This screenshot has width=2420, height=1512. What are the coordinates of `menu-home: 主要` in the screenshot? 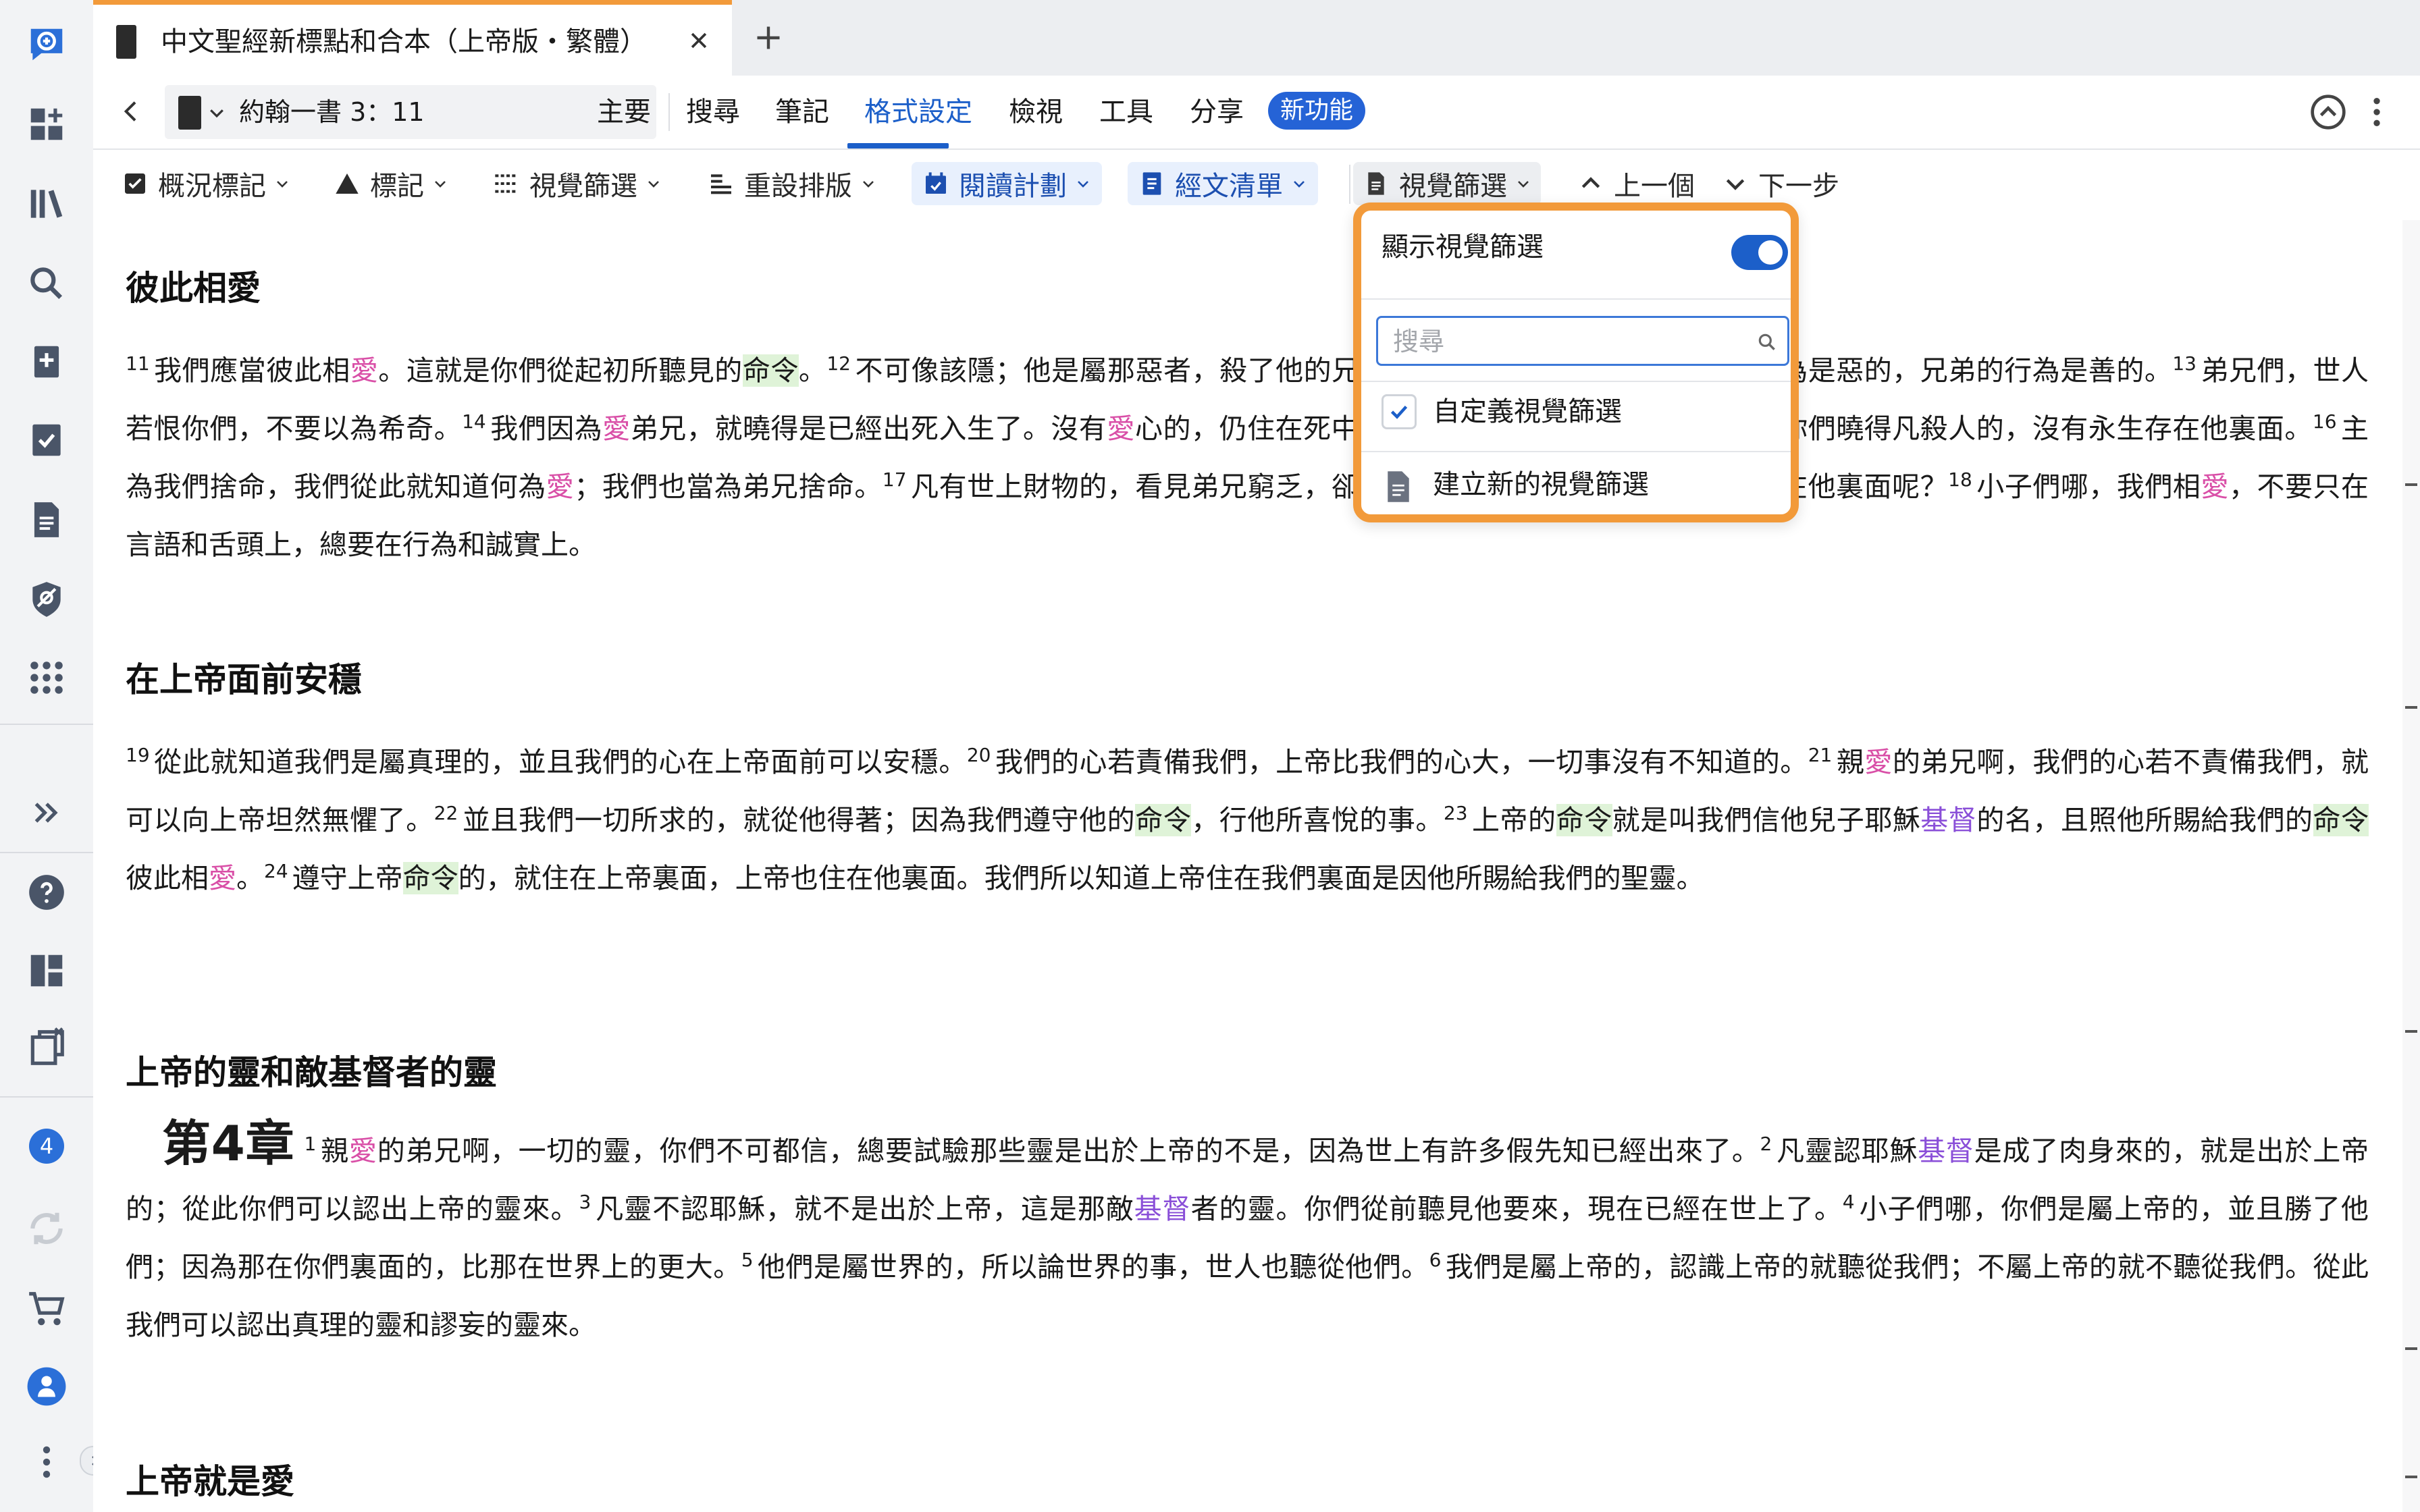 It's located at (624, 112).